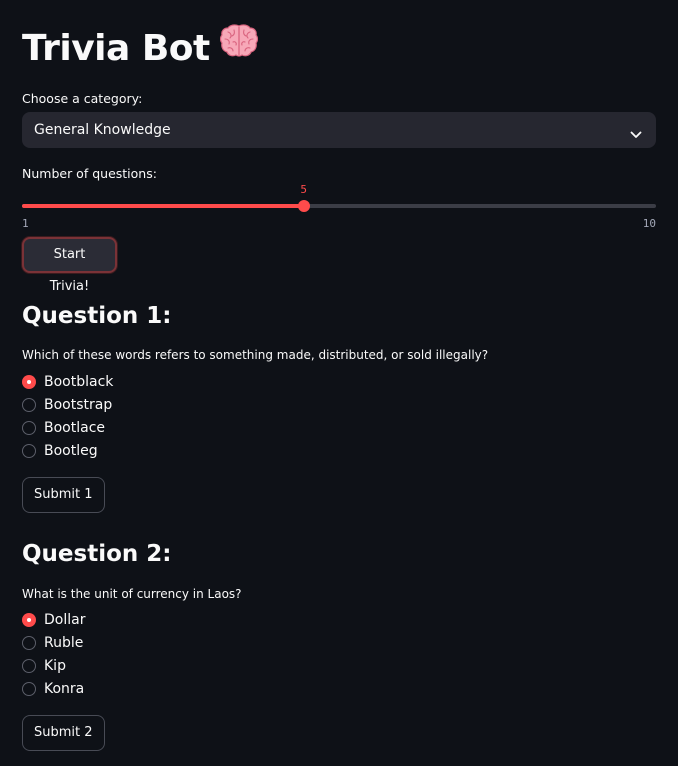  Describe the element at coordinates (78, 405) in the screenshot. I see `option-label: Bootstrap` at that location.